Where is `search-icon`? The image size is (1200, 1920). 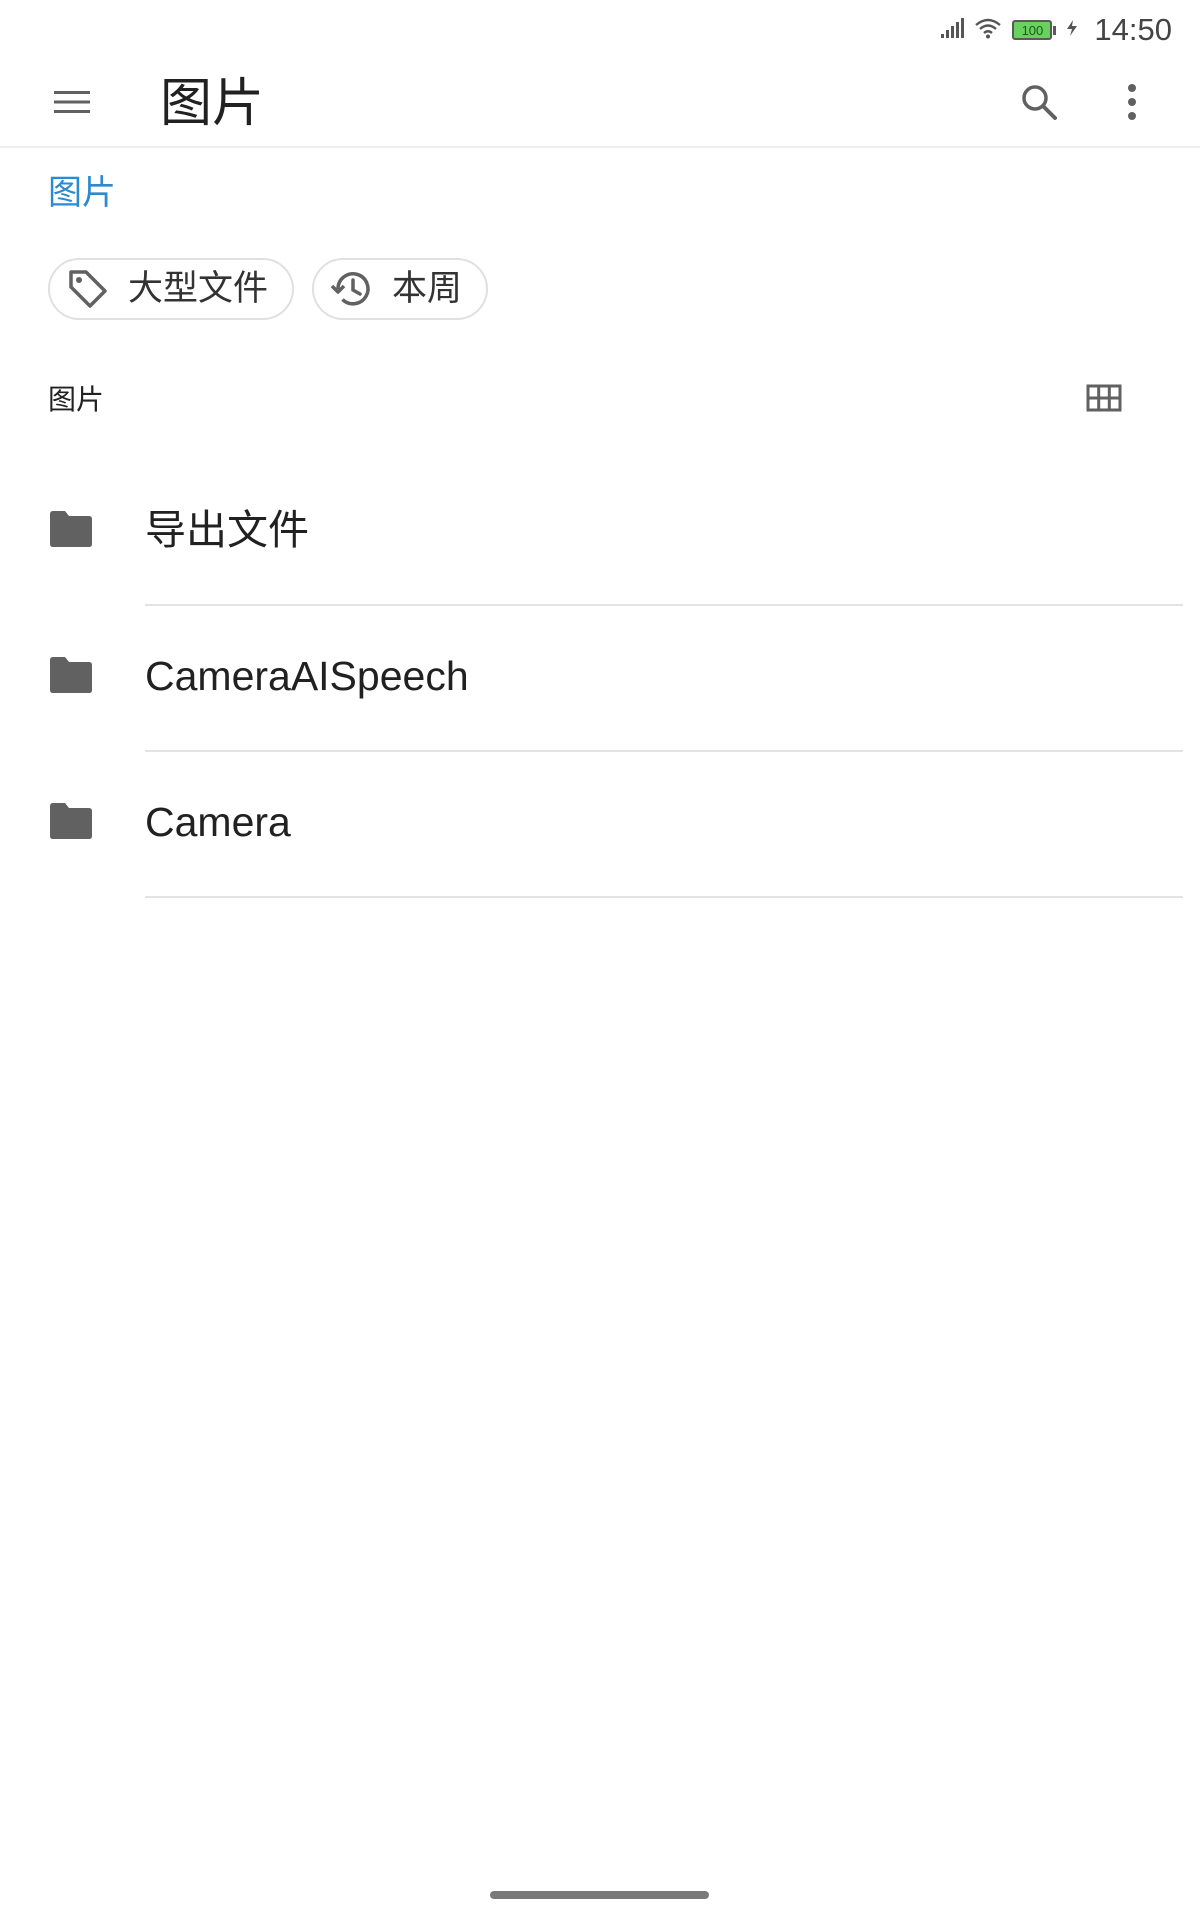
search-icon is located at coordinates (1039, 104).